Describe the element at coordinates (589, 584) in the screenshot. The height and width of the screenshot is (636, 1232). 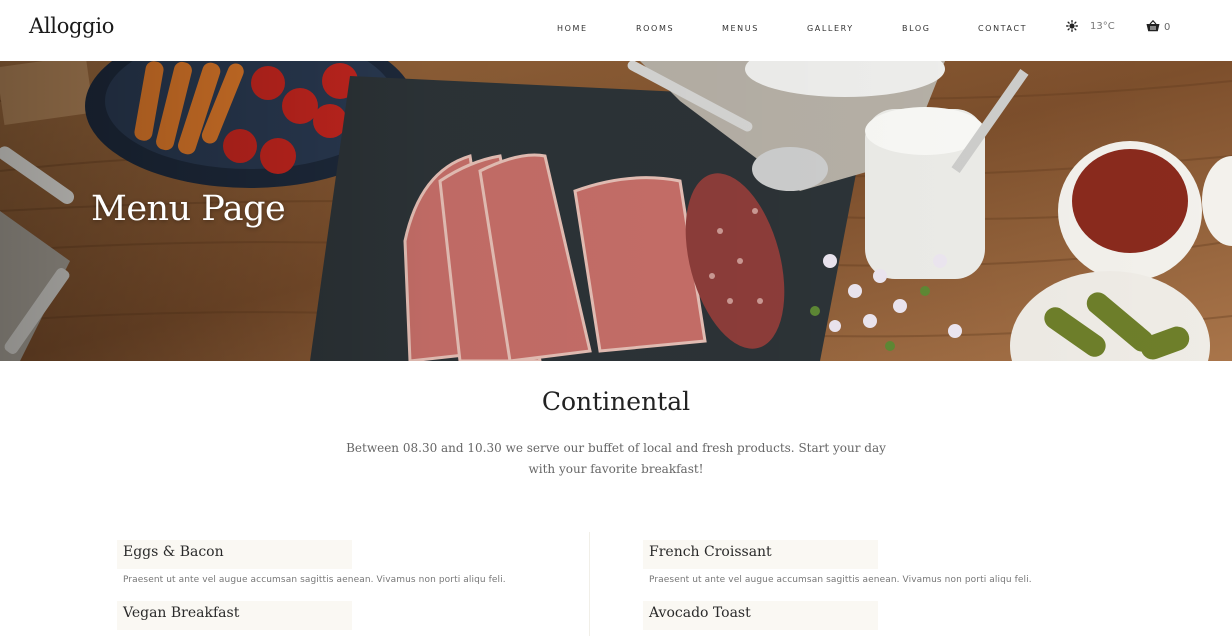
I see `column-divider` at that location.